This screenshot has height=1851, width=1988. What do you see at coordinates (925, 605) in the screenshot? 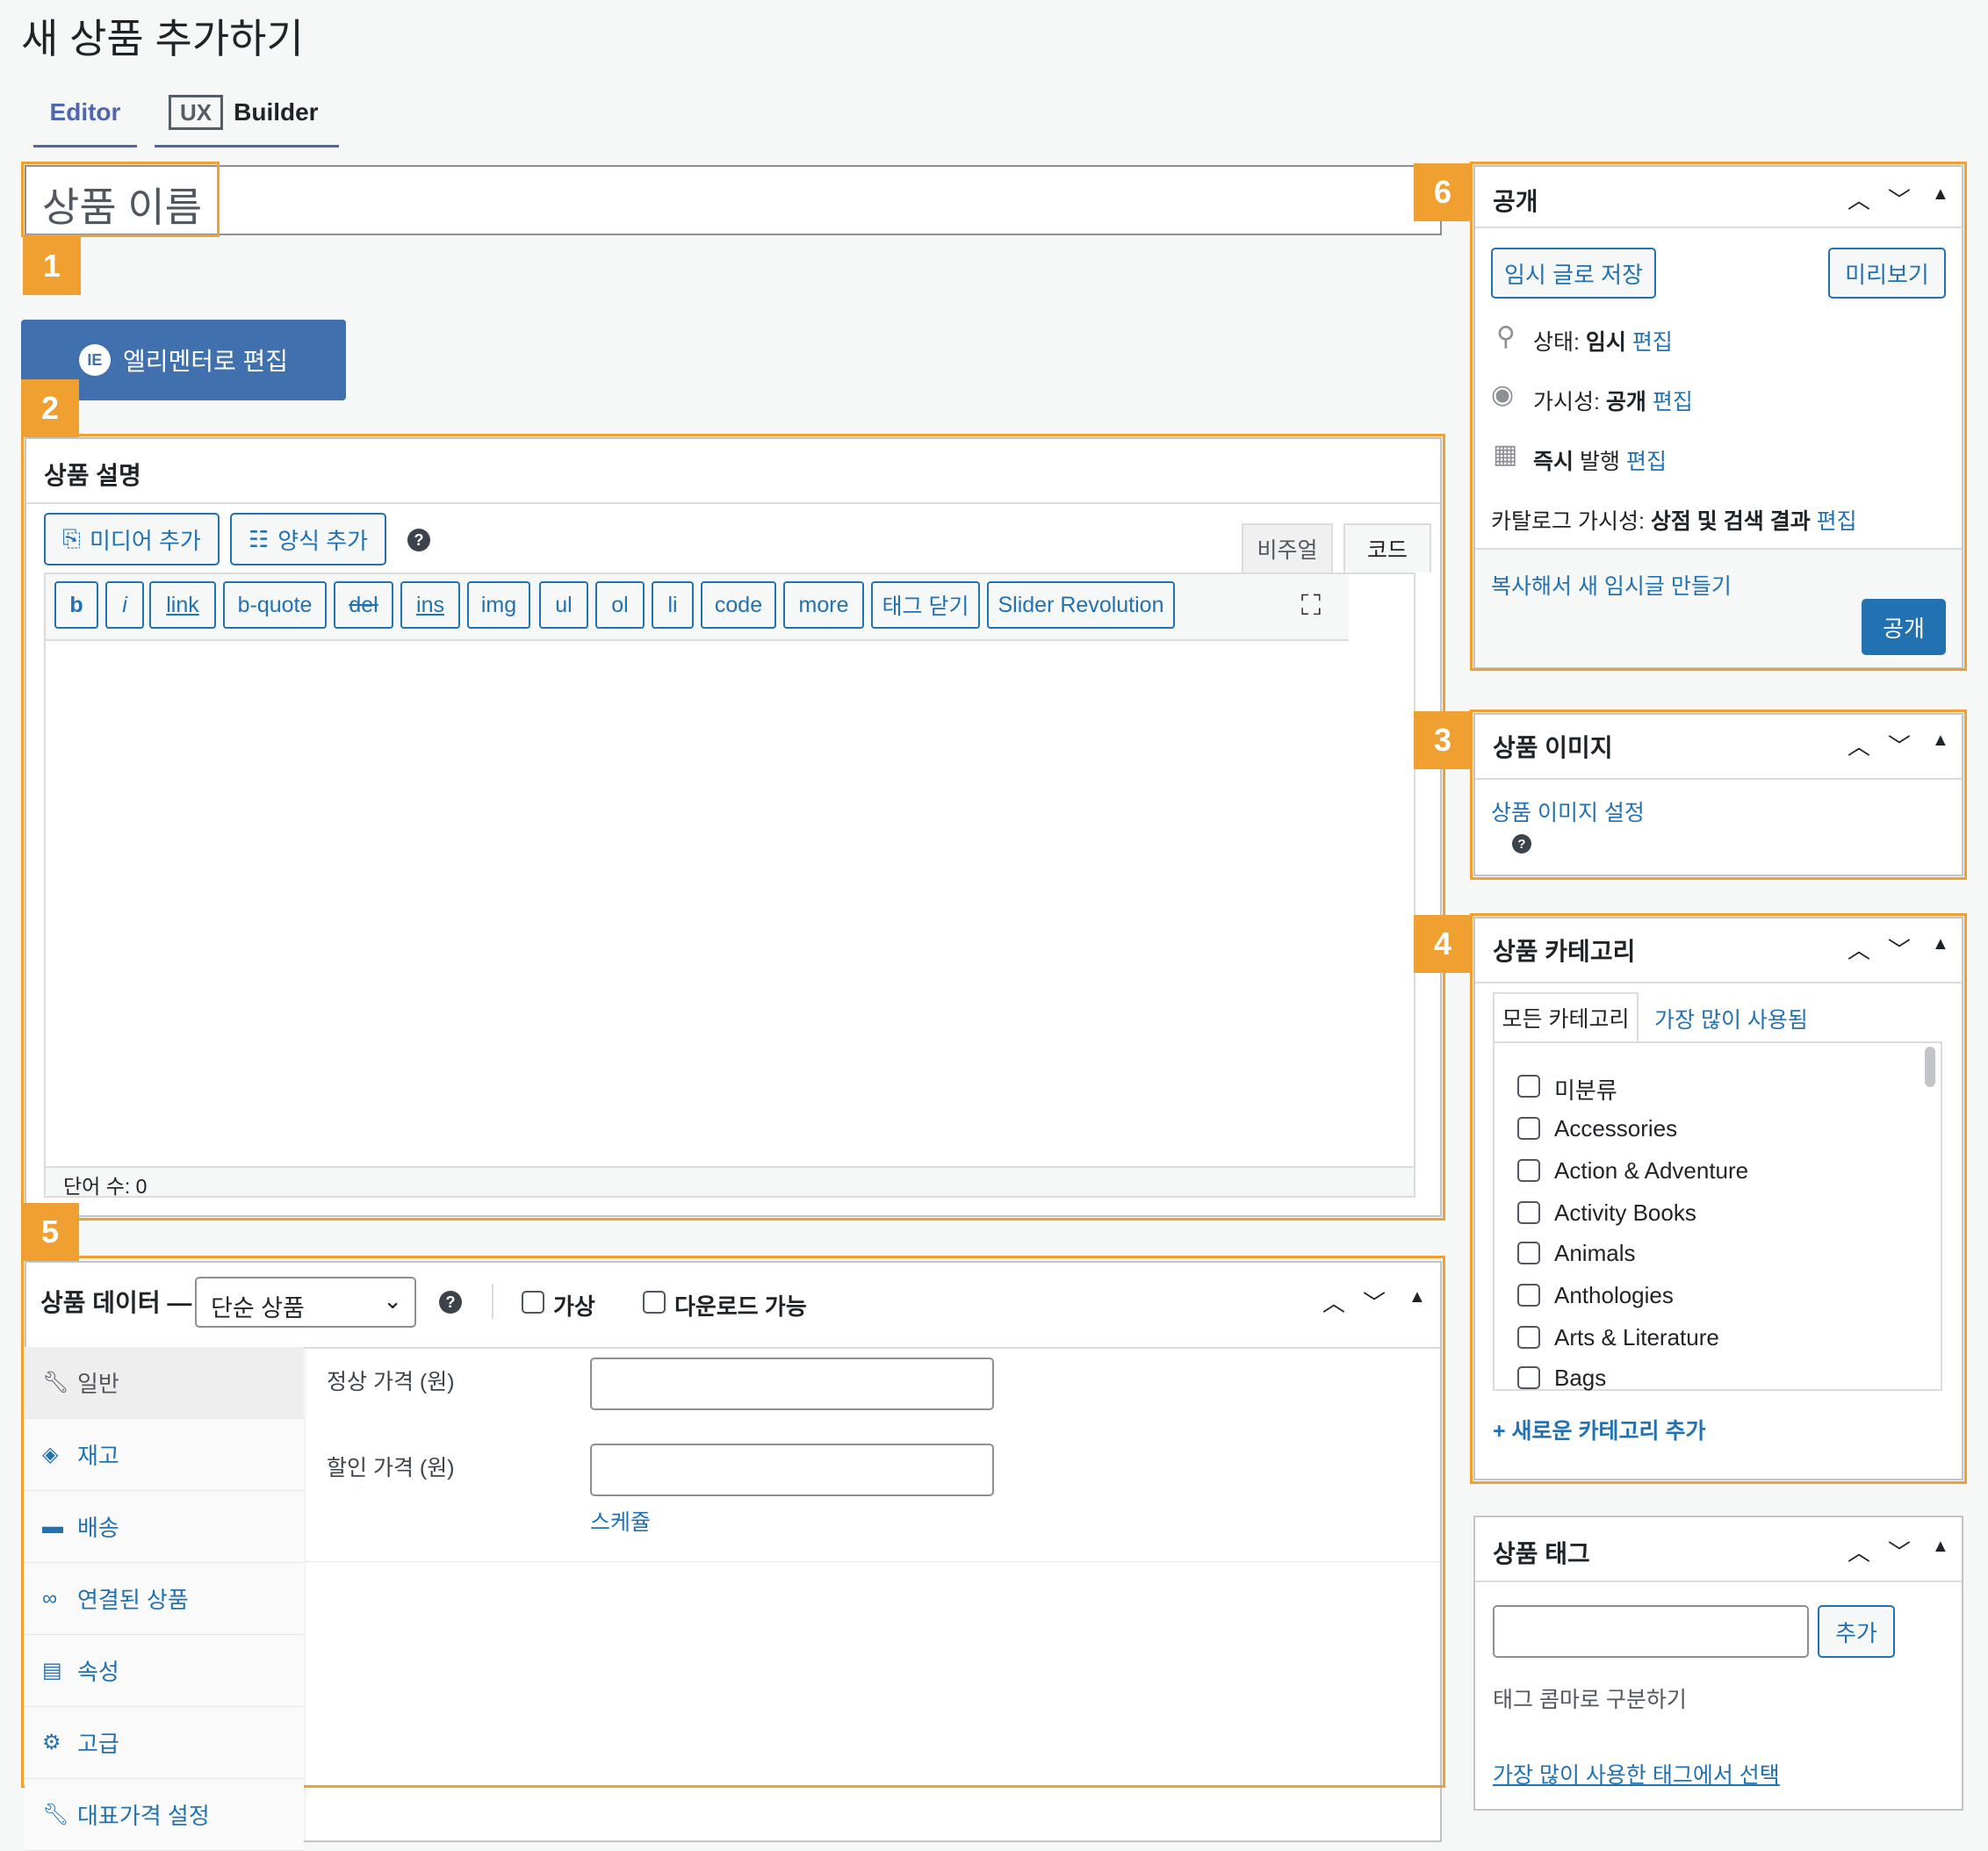
I see `qt-close-tags-button: 태그 닫기` at bounding box center [925, 605].